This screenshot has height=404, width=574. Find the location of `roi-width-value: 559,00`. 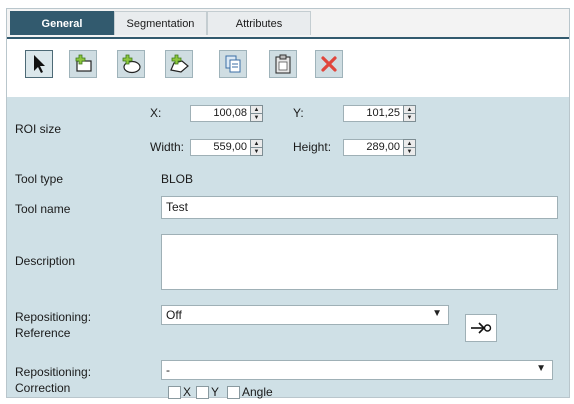

roi-width-value: 559,00 is located at coordinates (220, 147).